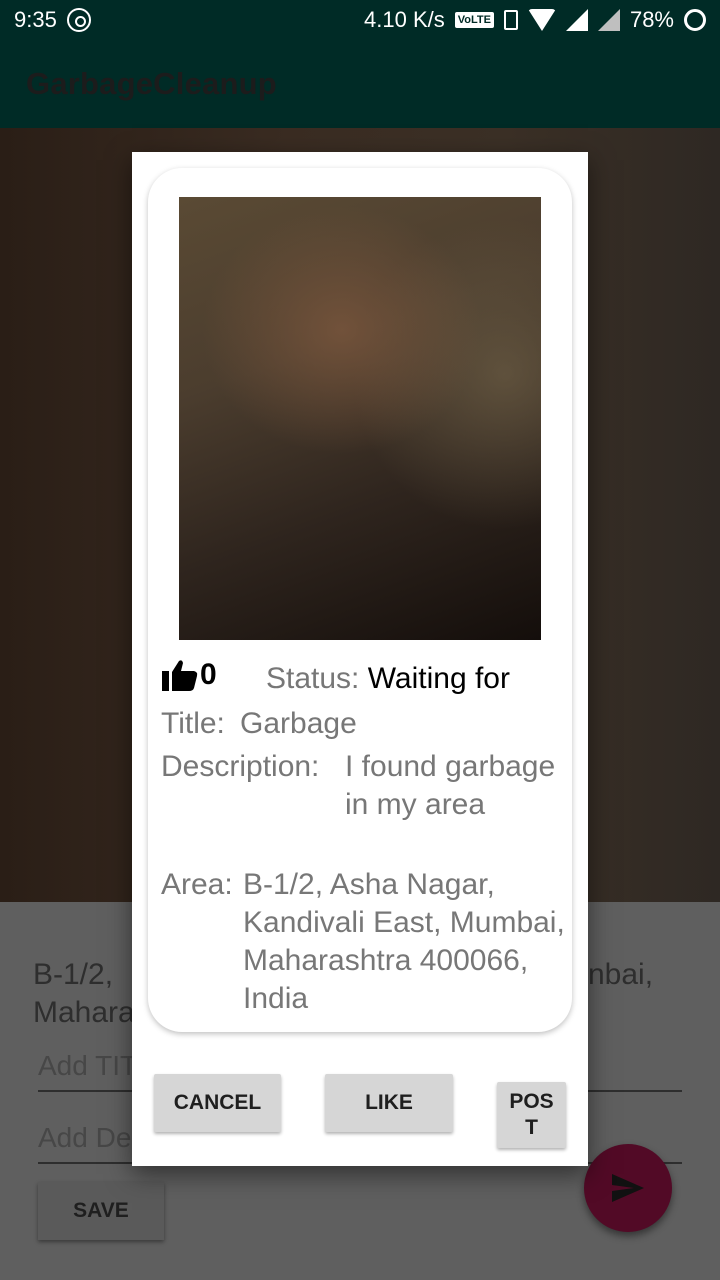  What do you see at coordinates (576, 20) in the screenshot?
I see `signal-icon` at bounding box center [576, 20].